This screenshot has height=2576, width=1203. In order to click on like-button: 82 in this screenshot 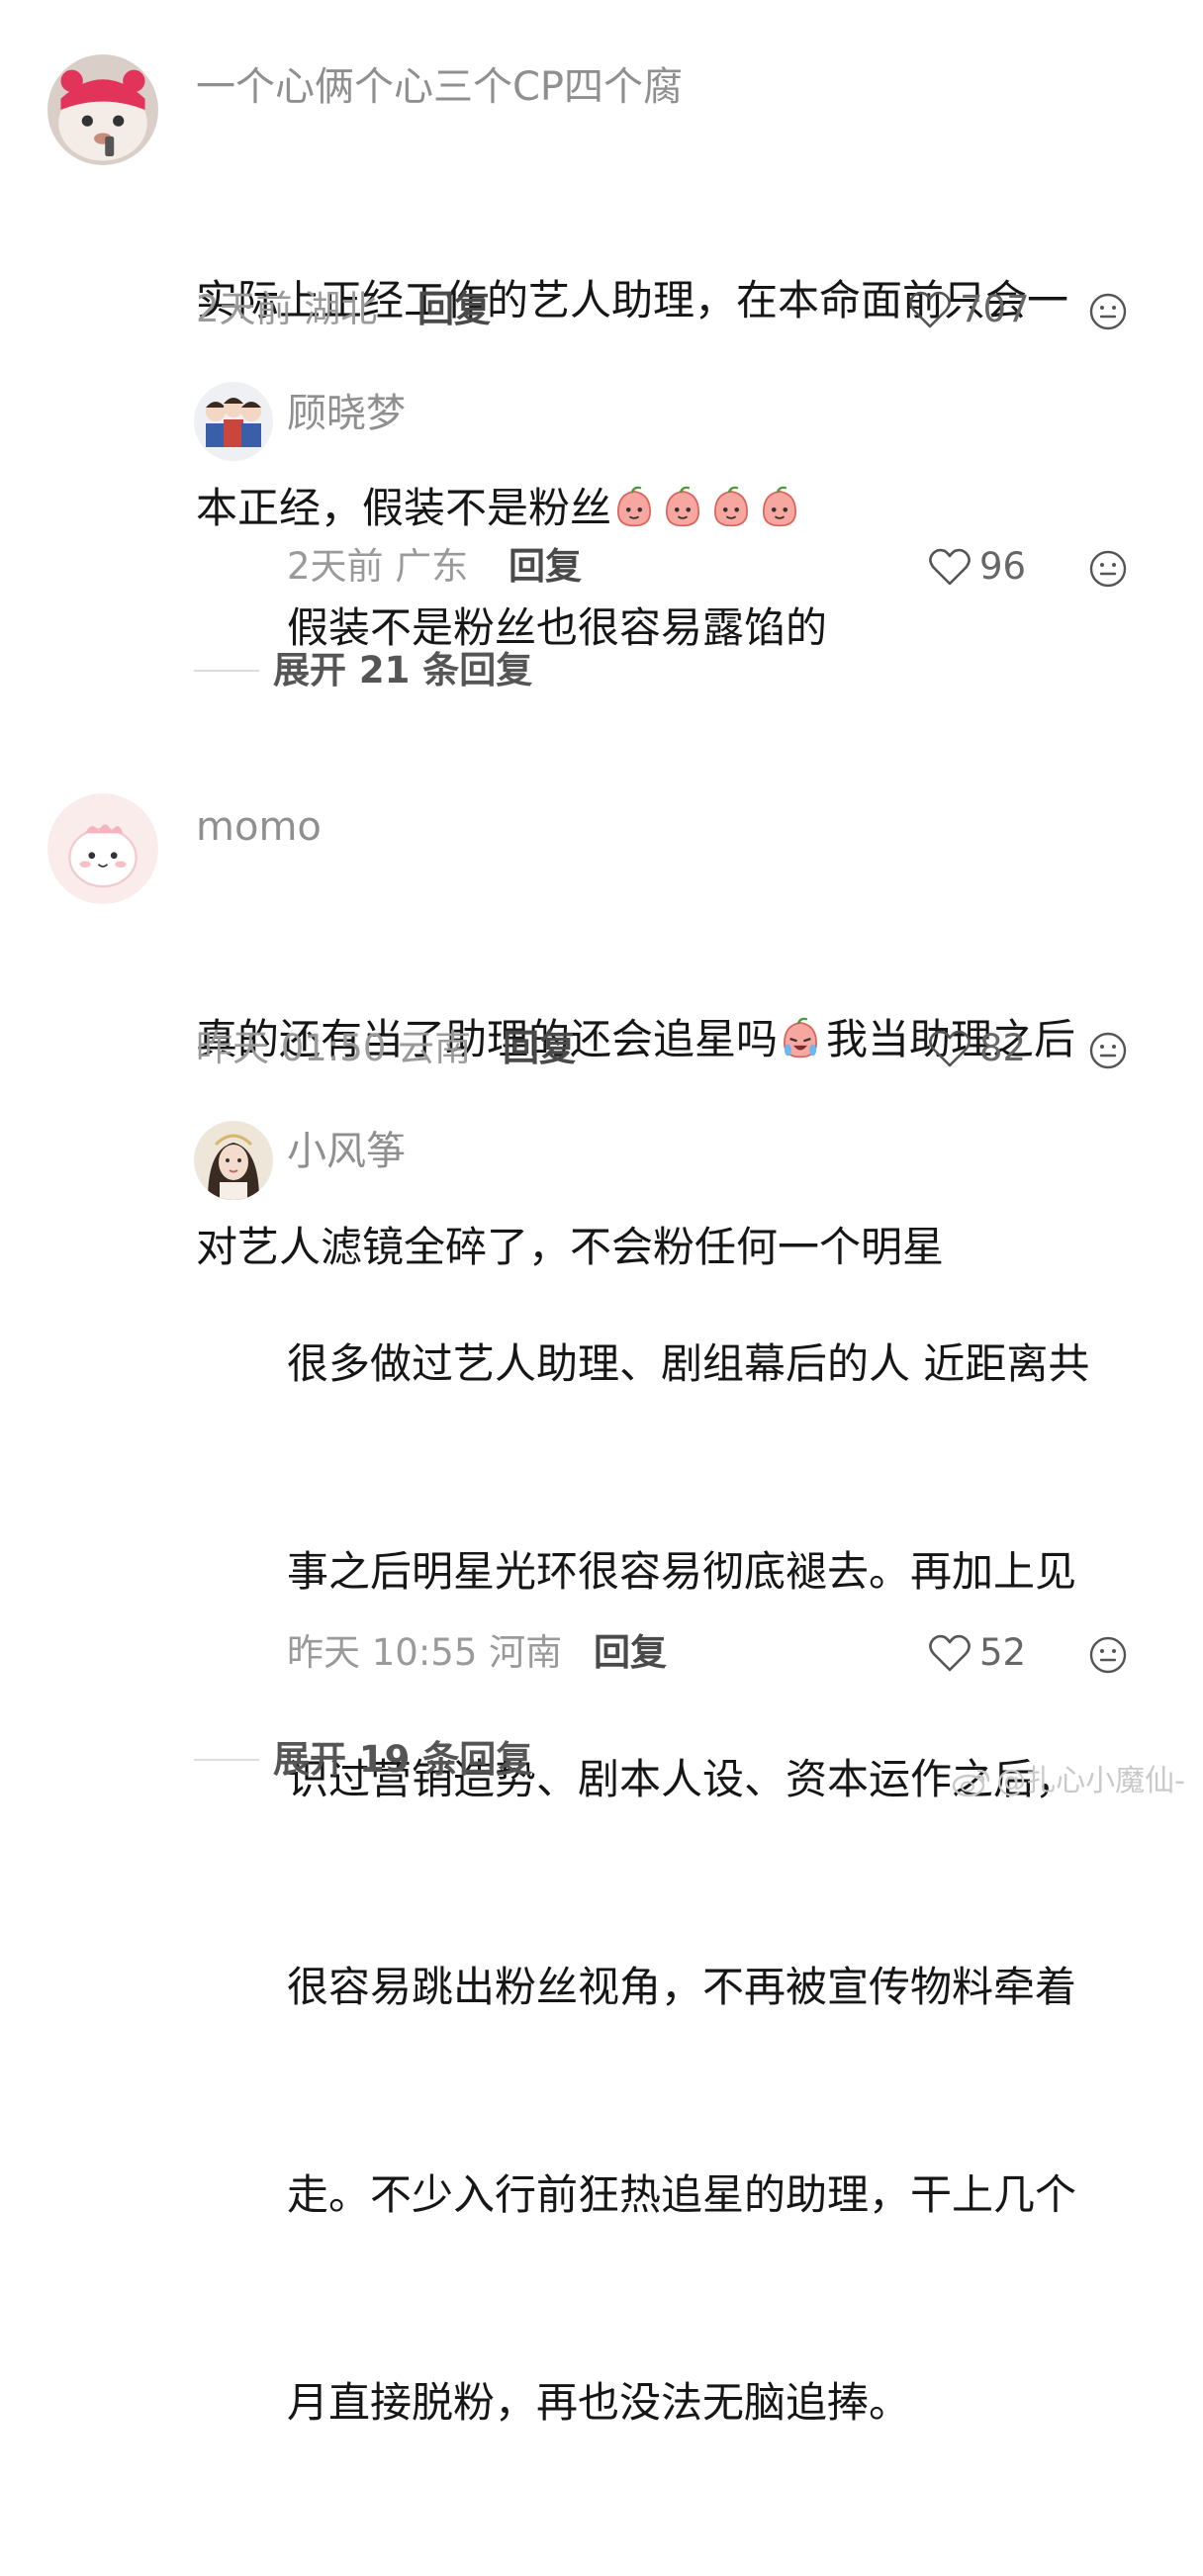, I will do `click(977, 1048)`.